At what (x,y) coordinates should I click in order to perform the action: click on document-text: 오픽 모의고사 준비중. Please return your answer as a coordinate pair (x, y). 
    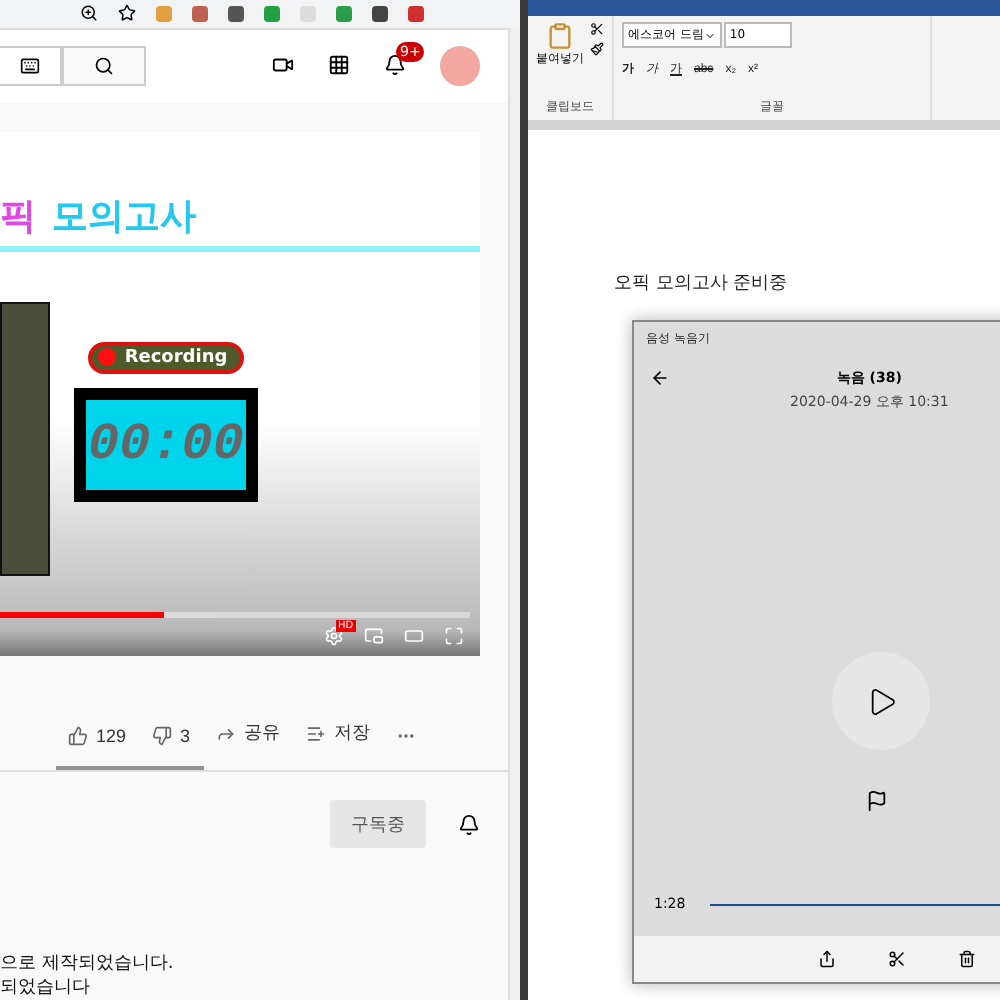
    Looking at the image, I should click on (702, 284).